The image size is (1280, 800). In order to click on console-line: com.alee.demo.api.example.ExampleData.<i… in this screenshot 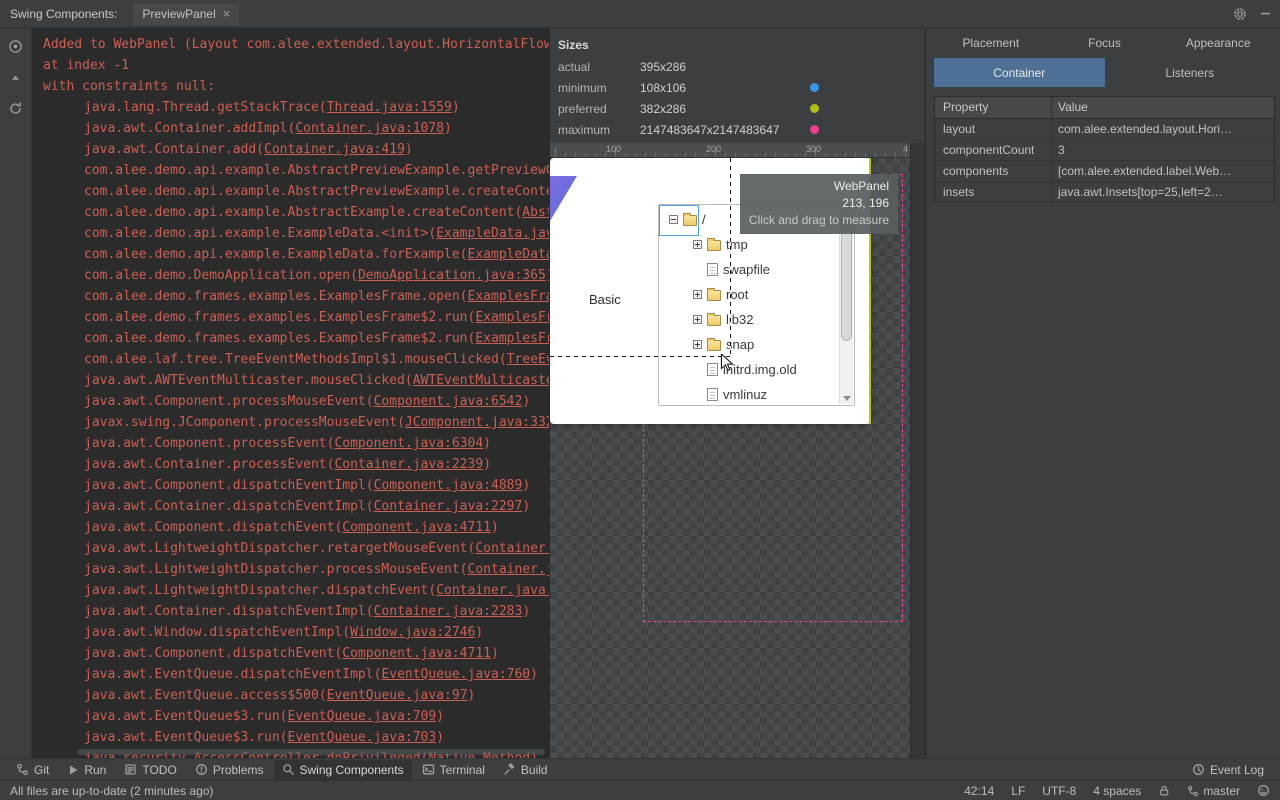, I will do `click(296, 233)`.